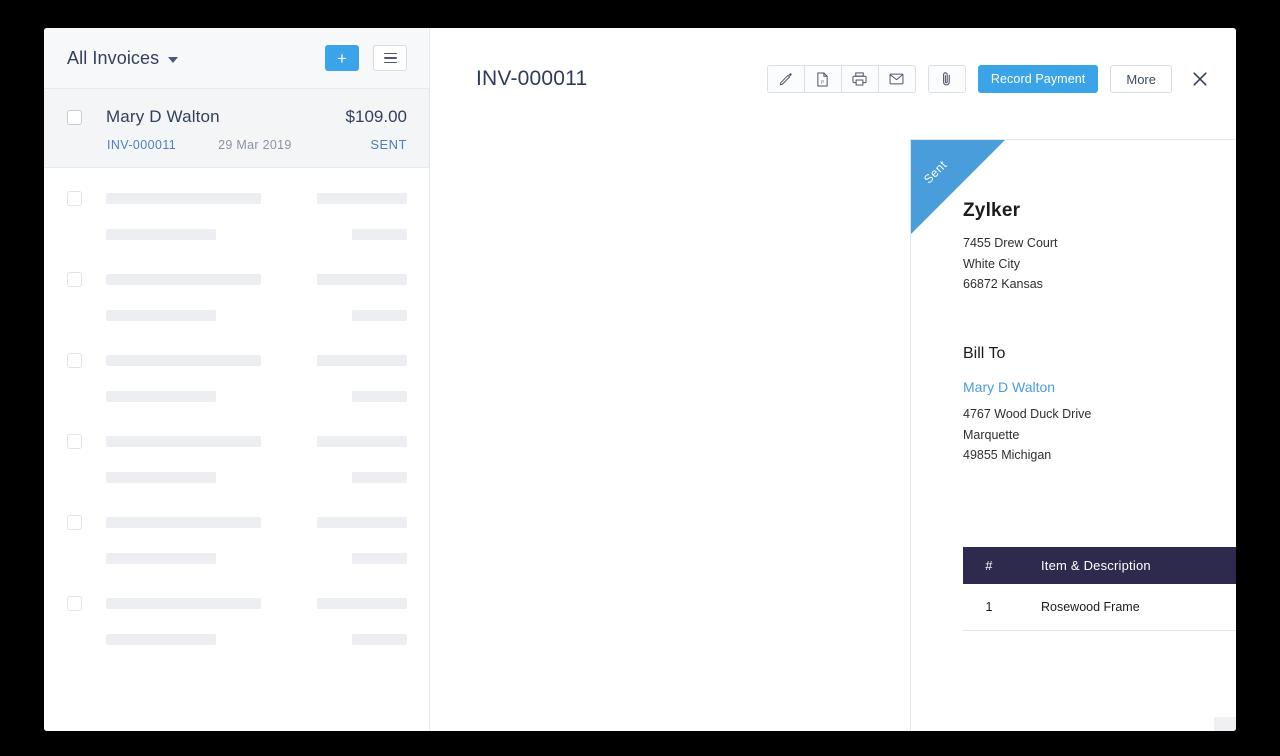 The image size is (1280, 756). What do you see at coordinates (1124, 565) in the screenshot?
I see `col-header-item: Item & Description` at bounding box center [1124, 565].